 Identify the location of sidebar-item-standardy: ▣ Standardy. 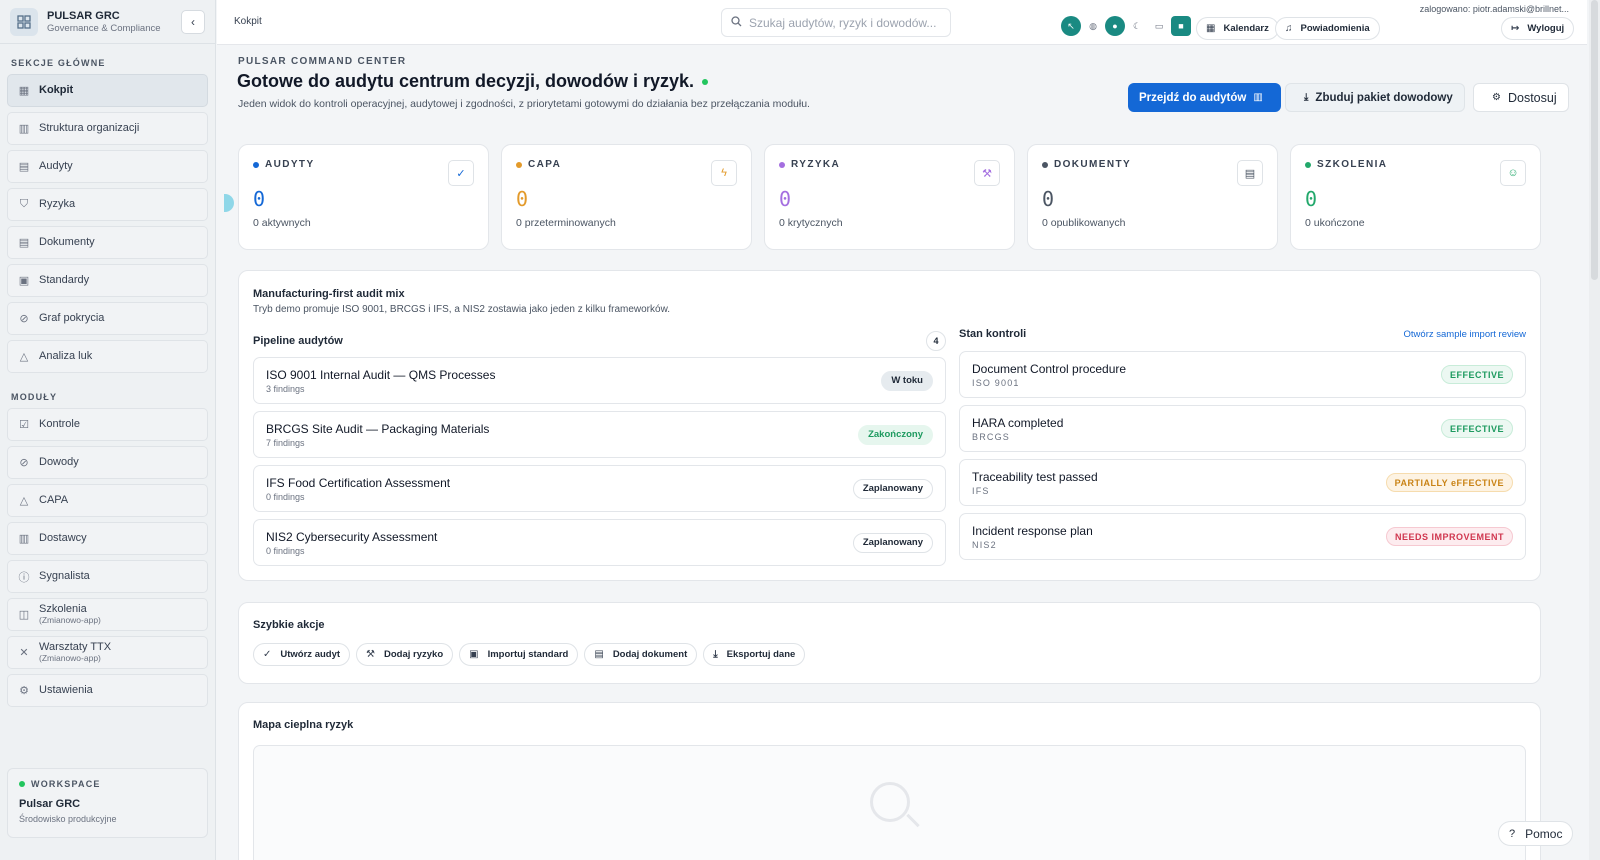
(107, 280).